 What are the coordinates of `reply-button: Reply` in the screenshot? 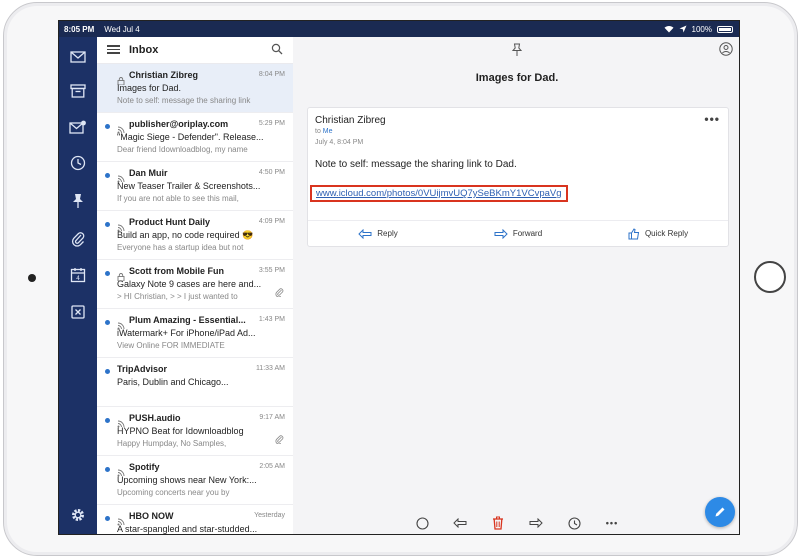 It's located at (378, 233).